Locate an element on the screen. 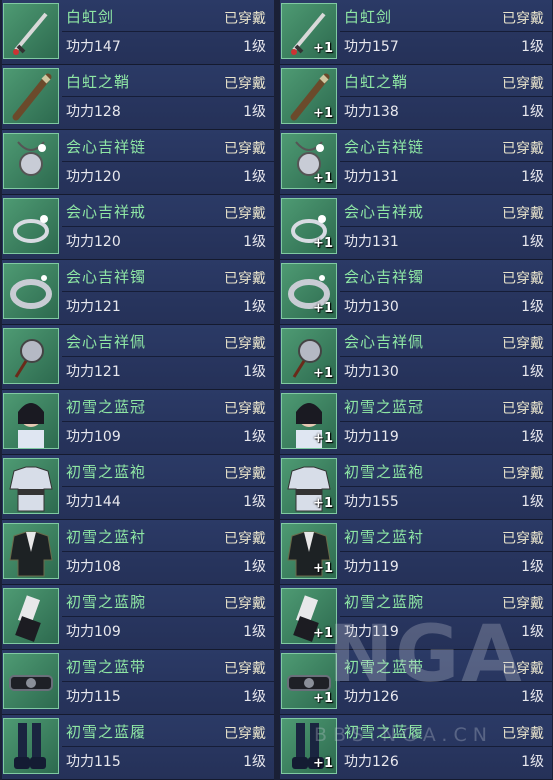 The height and width of the screenshot is (780, 553). equipment-row: +1 会心吉祥佩 已穿戴 功力130 1级 is located at coordinates (416, 357).